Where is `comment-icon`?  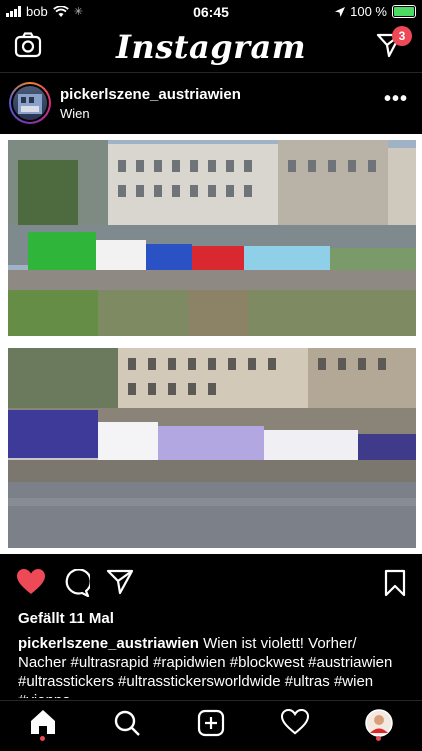 comment-icon is located at coordinates (76, 583).